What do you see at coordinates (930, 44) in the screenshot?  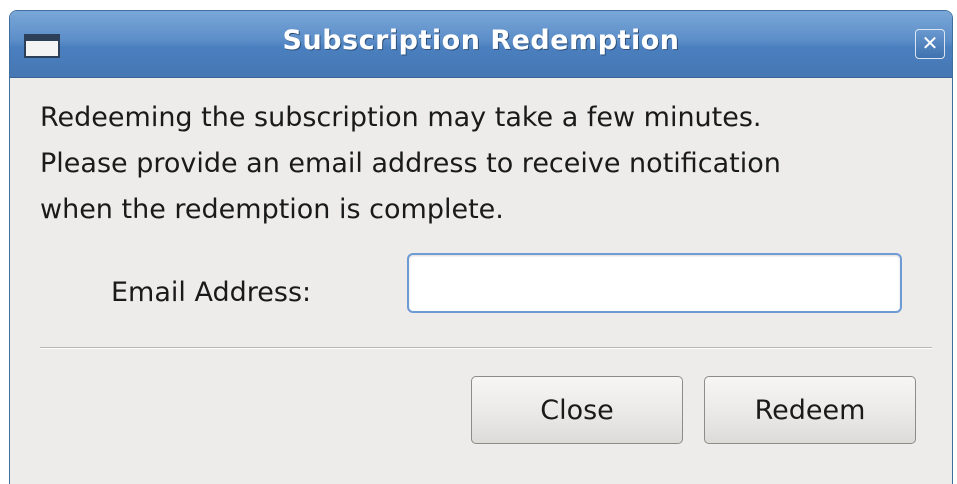 I see `close-icon: ✕` at bounding box center [930, 44].